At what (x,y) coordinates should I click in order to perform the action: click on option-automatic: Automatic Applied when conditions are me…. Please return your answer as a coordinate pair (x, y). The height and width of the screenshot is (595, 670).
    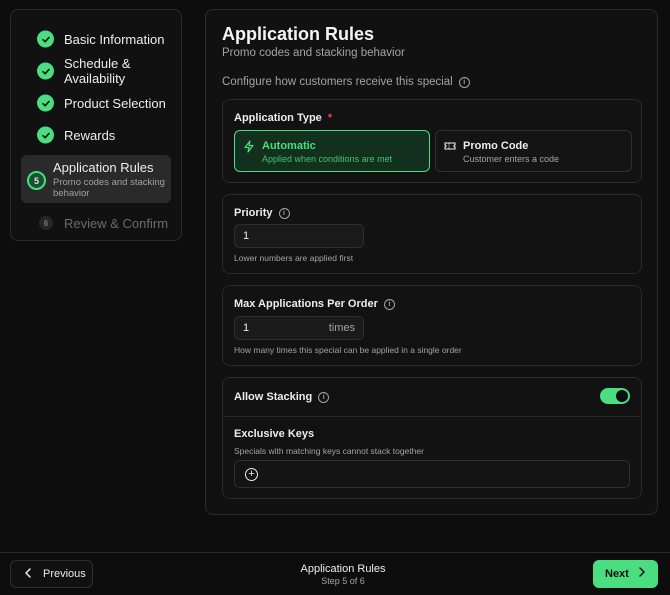
    Looking at the image, I should click on (332, 151).